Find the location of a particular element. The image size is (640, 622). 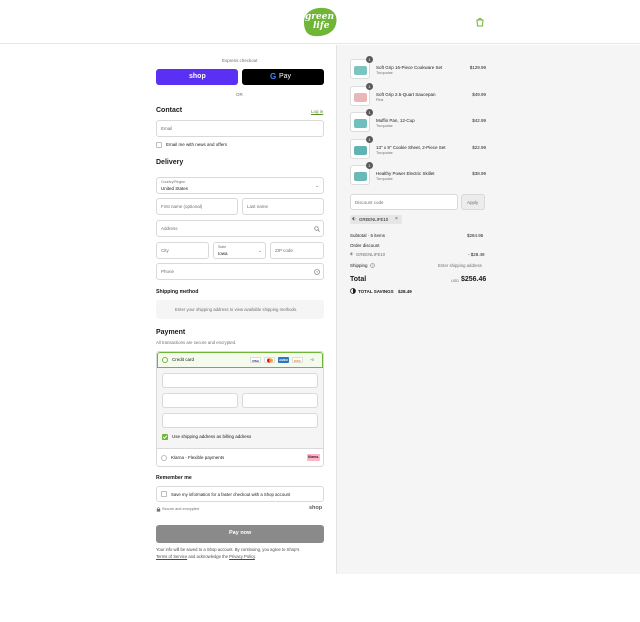

delivery-title: Delivery is located at coordinates (170, 162).